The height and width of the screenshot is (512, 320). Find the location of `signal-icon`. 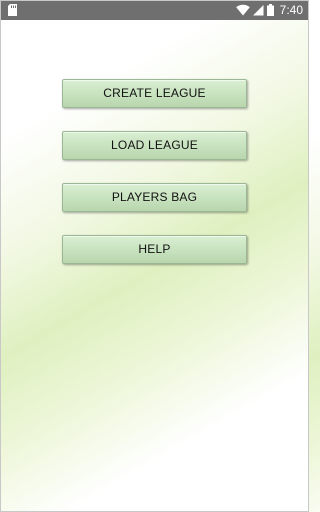

signal-icon is located at coordinates (258, 10).